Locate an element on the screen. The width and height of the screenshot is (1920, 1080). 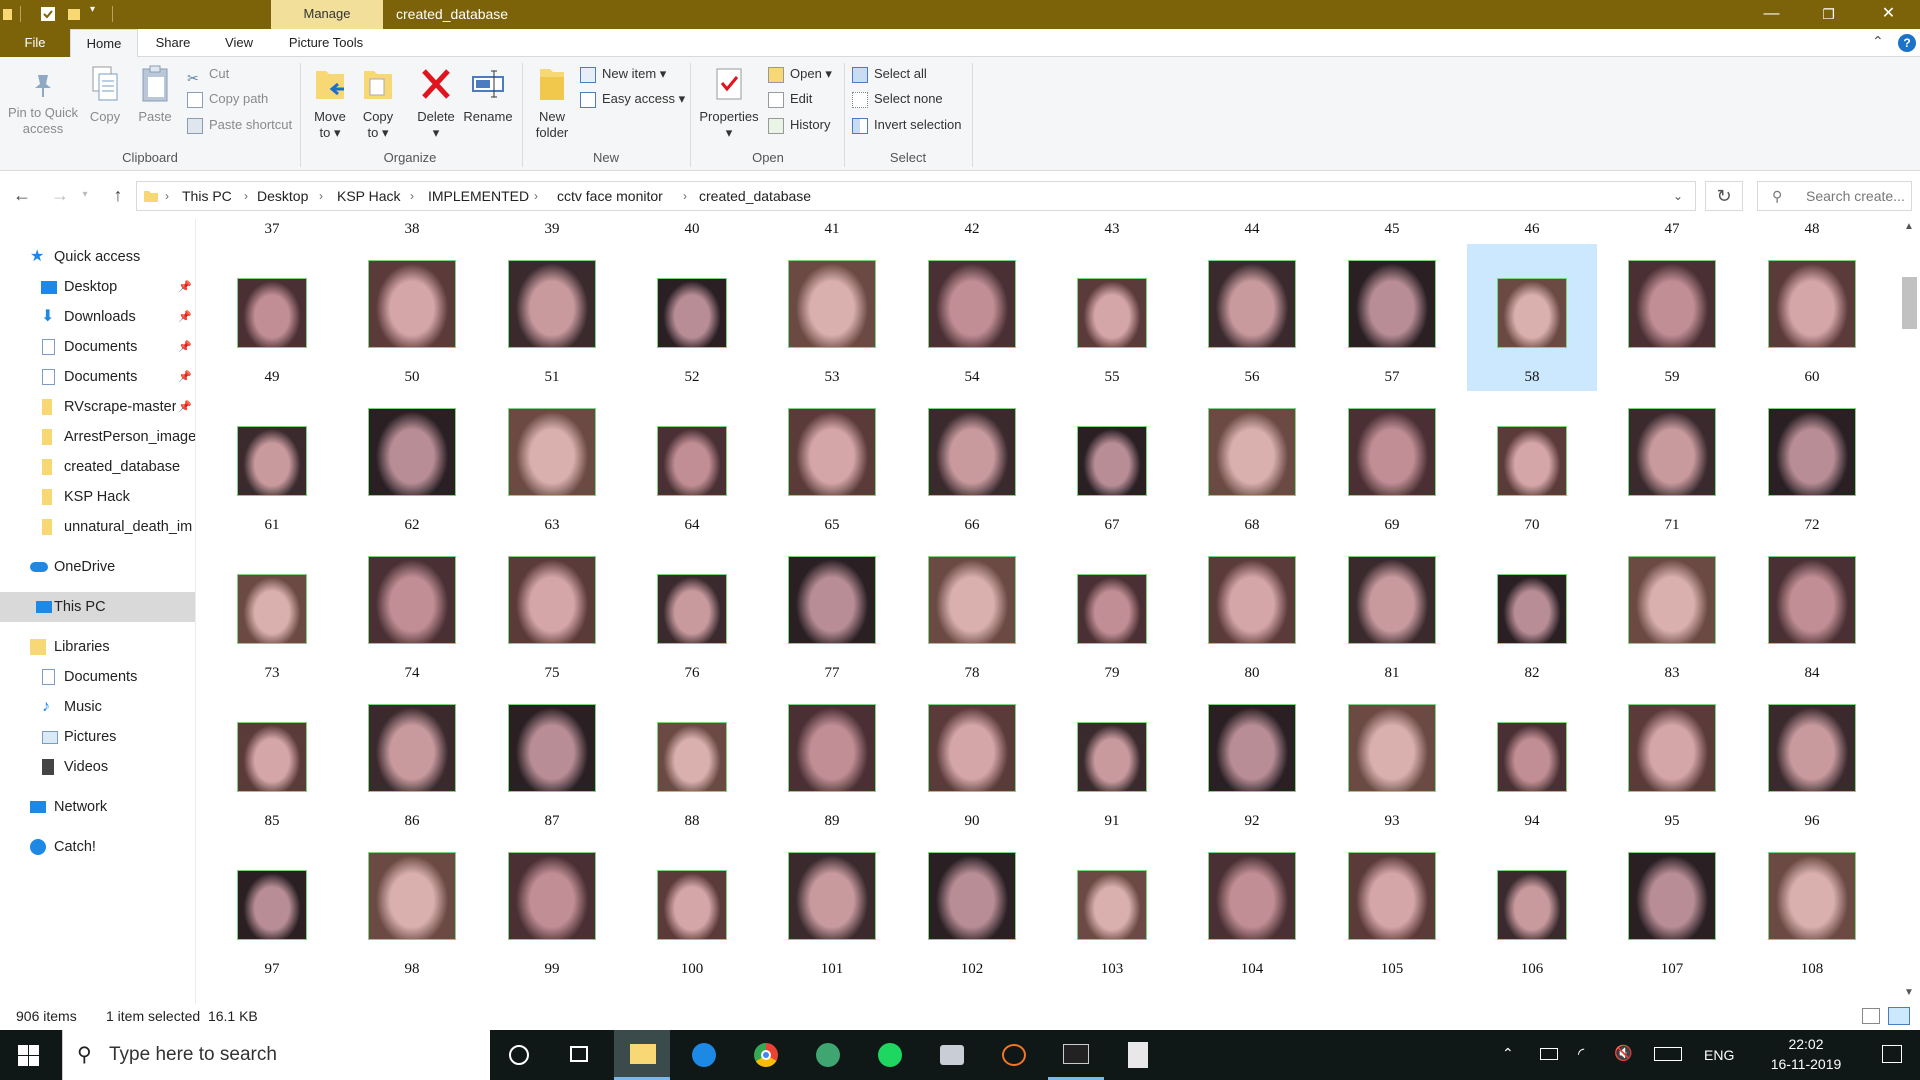
file-tile: 37 is located at coordinates (272, 231).